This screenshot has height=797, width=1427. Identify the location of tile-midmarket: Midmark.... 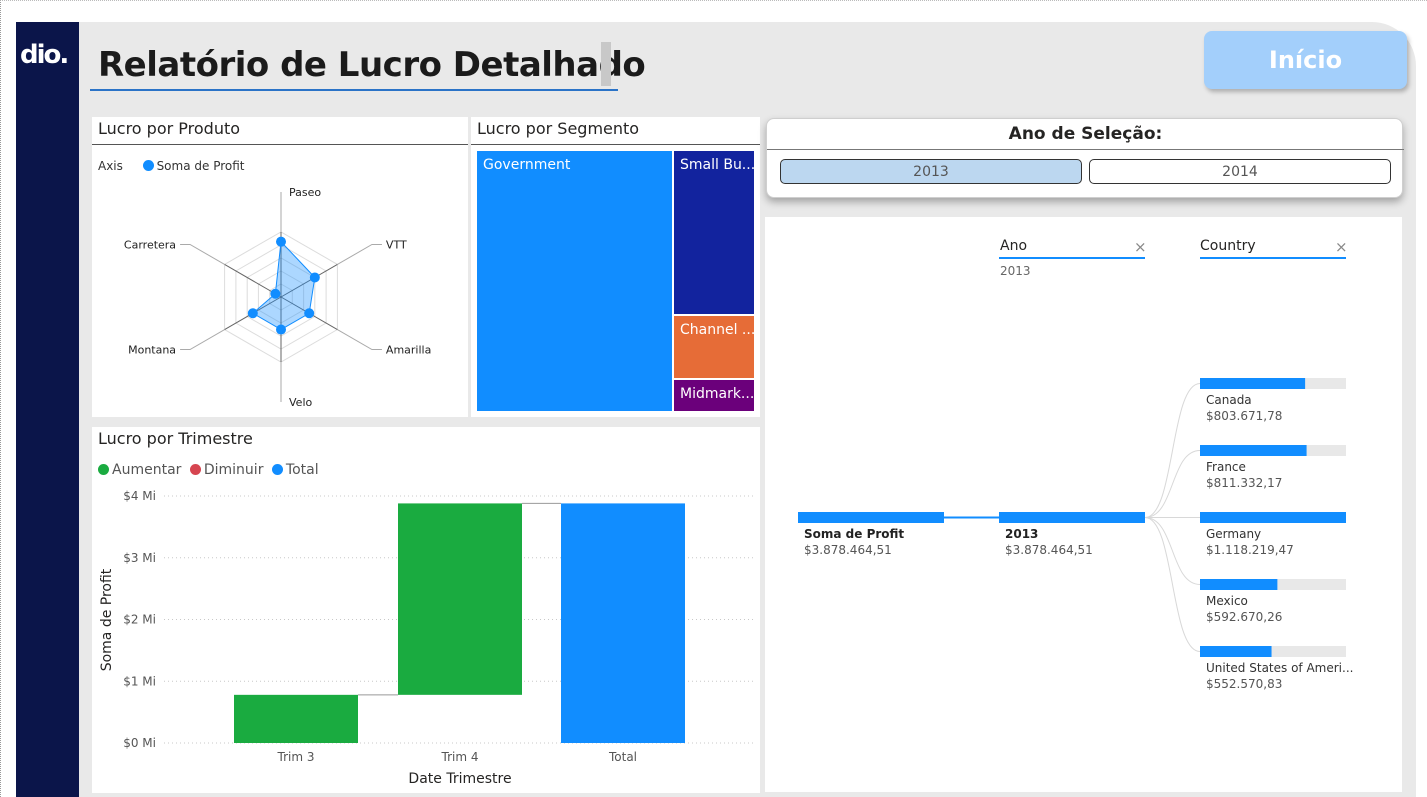
(714, 395).